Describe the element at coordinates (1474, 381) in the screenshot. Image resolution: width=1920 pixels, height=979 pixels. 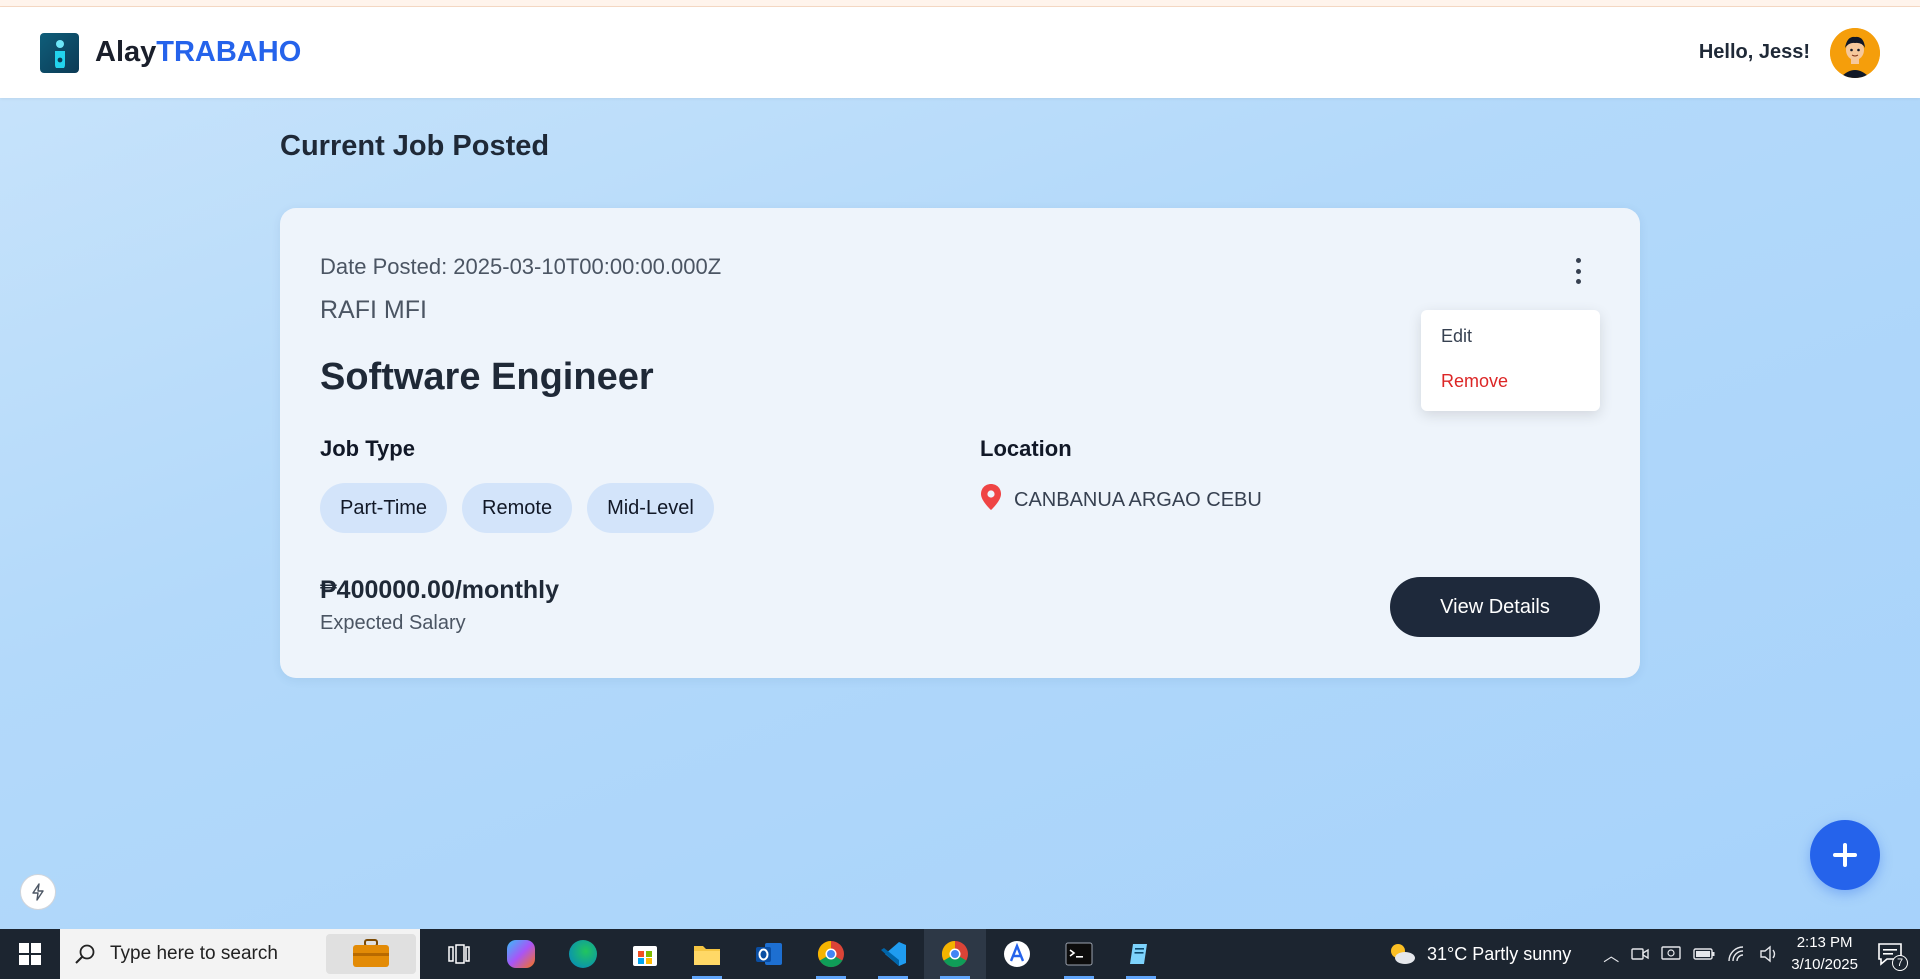
I see `menu-remove: Remove` at that location.